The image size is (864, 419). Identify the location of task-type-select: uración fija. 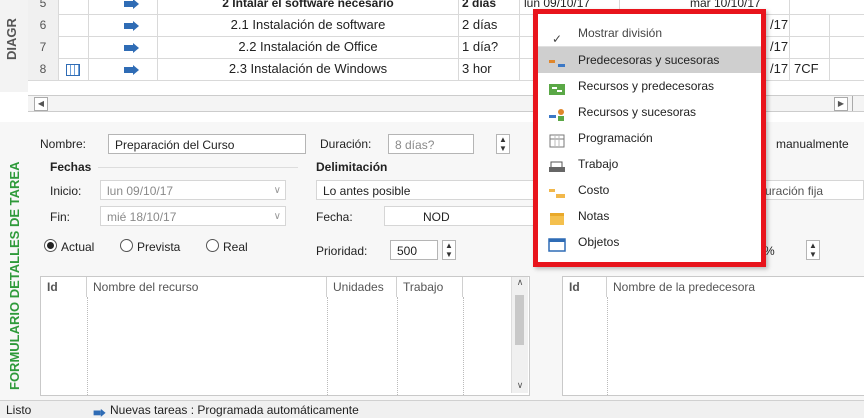
(811, 190).